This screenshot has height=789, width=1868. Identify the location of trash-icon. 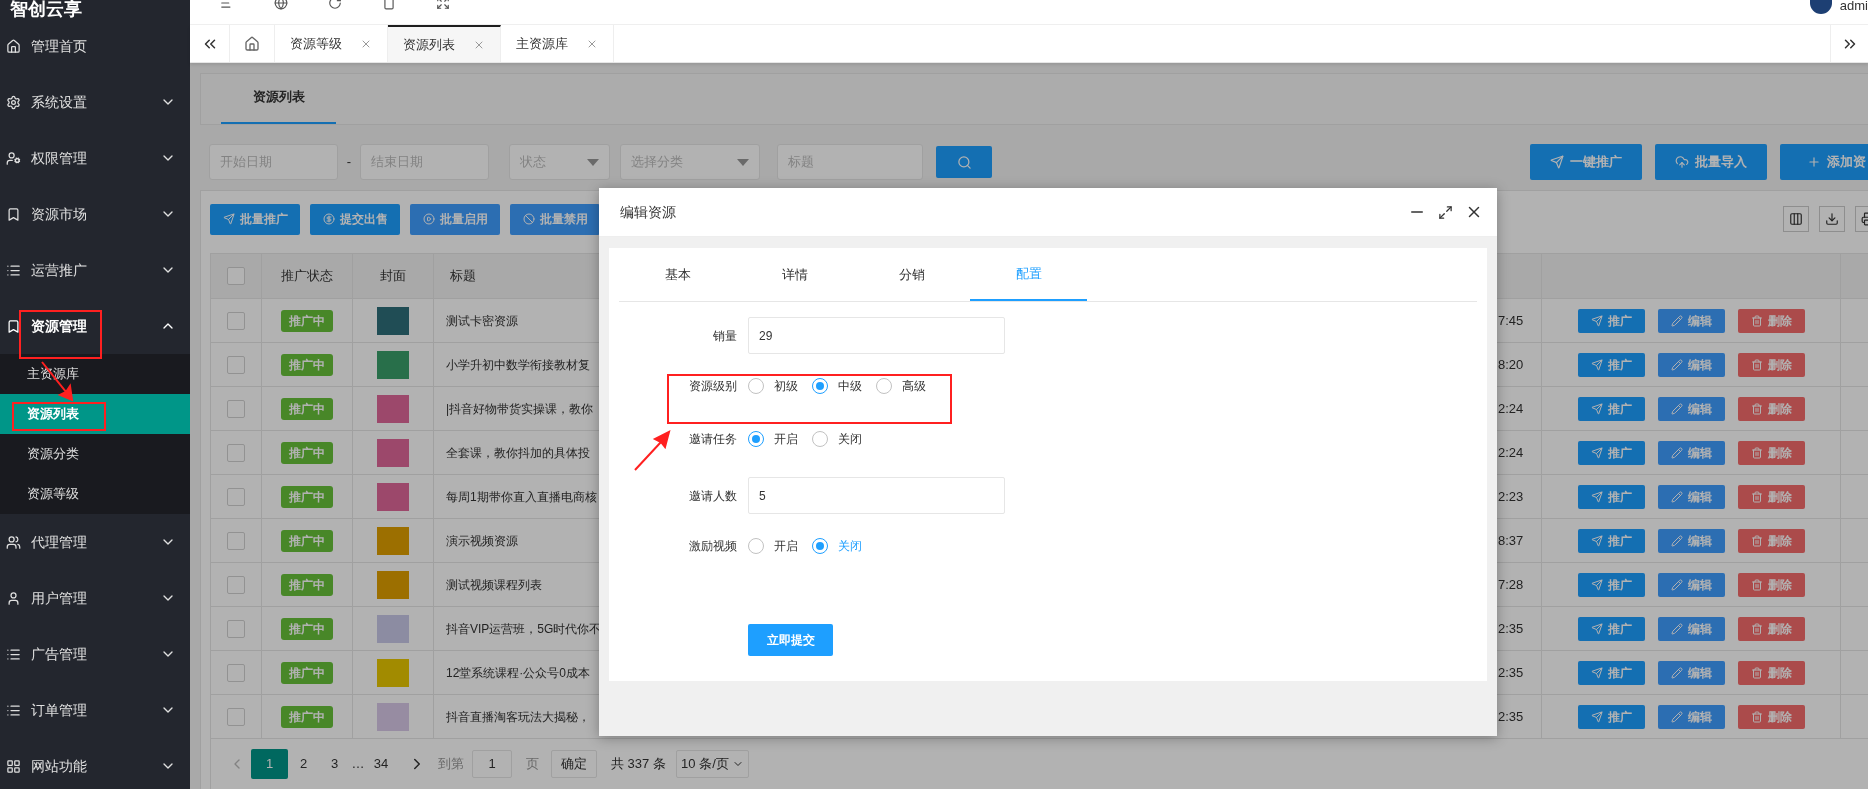
(389, 5).